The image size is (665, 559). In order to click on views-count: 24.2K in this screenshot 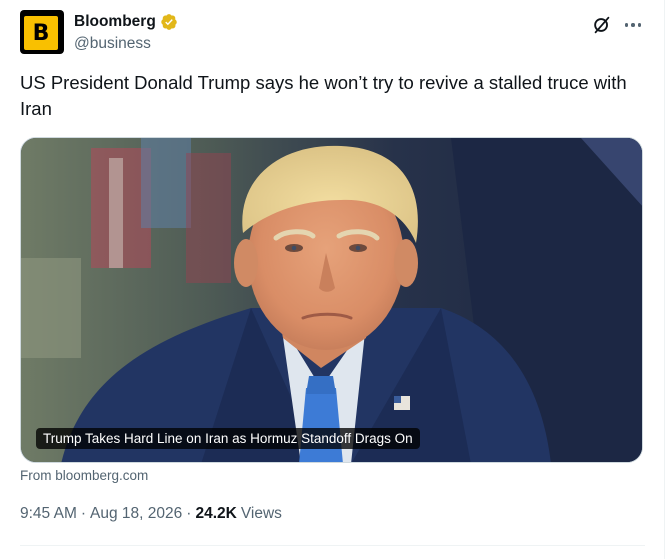, I will do `click(215, 514)`.